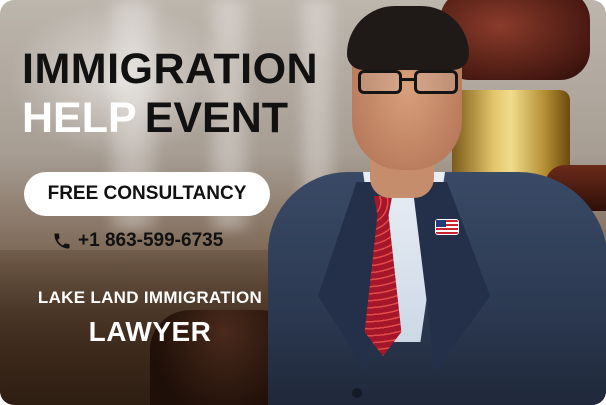 Image resolution: width=606 pixels, height=405 pixels. What do you see at coordinates (79, 118) in the screenshot?
I see `headline-help-word: HELP` at bounding box center [79, 118].